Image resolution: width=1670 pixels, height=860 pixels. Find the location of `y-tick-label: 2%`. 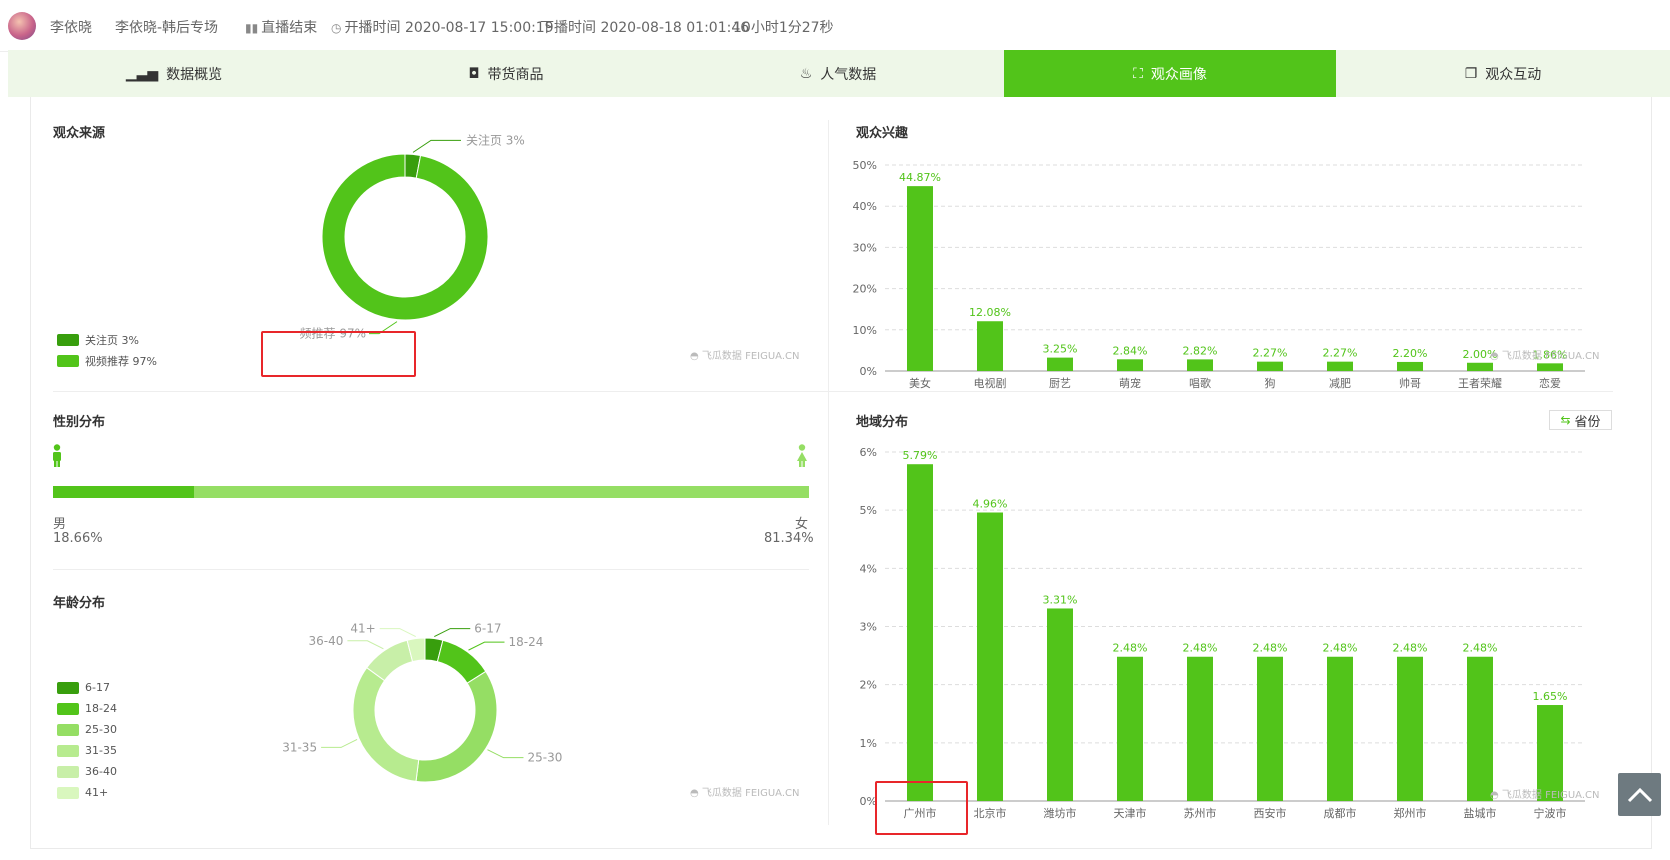

y-tick-label: 2% is located at coordinates (868, 685).